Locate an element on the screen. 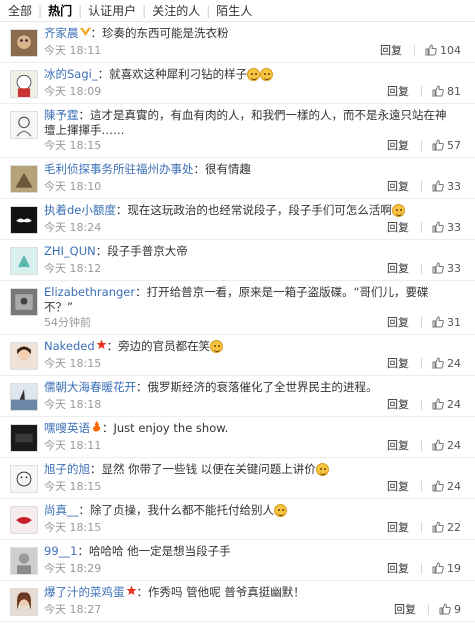  commenter-name: 齐家晨 is located at coordinates (61, 33).